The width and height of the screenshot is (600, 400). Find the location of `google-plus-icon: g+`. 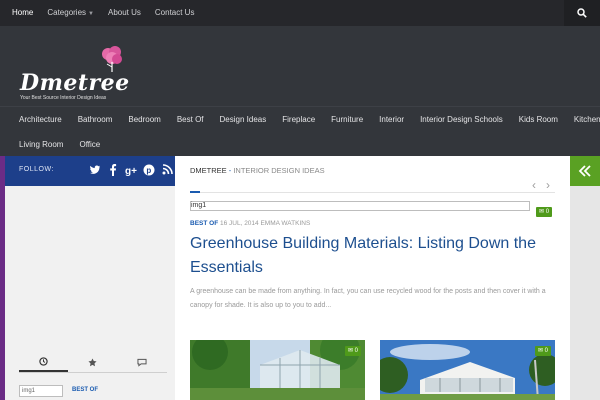

google-plus-icon: g+ is located at coordinates (131, 171).